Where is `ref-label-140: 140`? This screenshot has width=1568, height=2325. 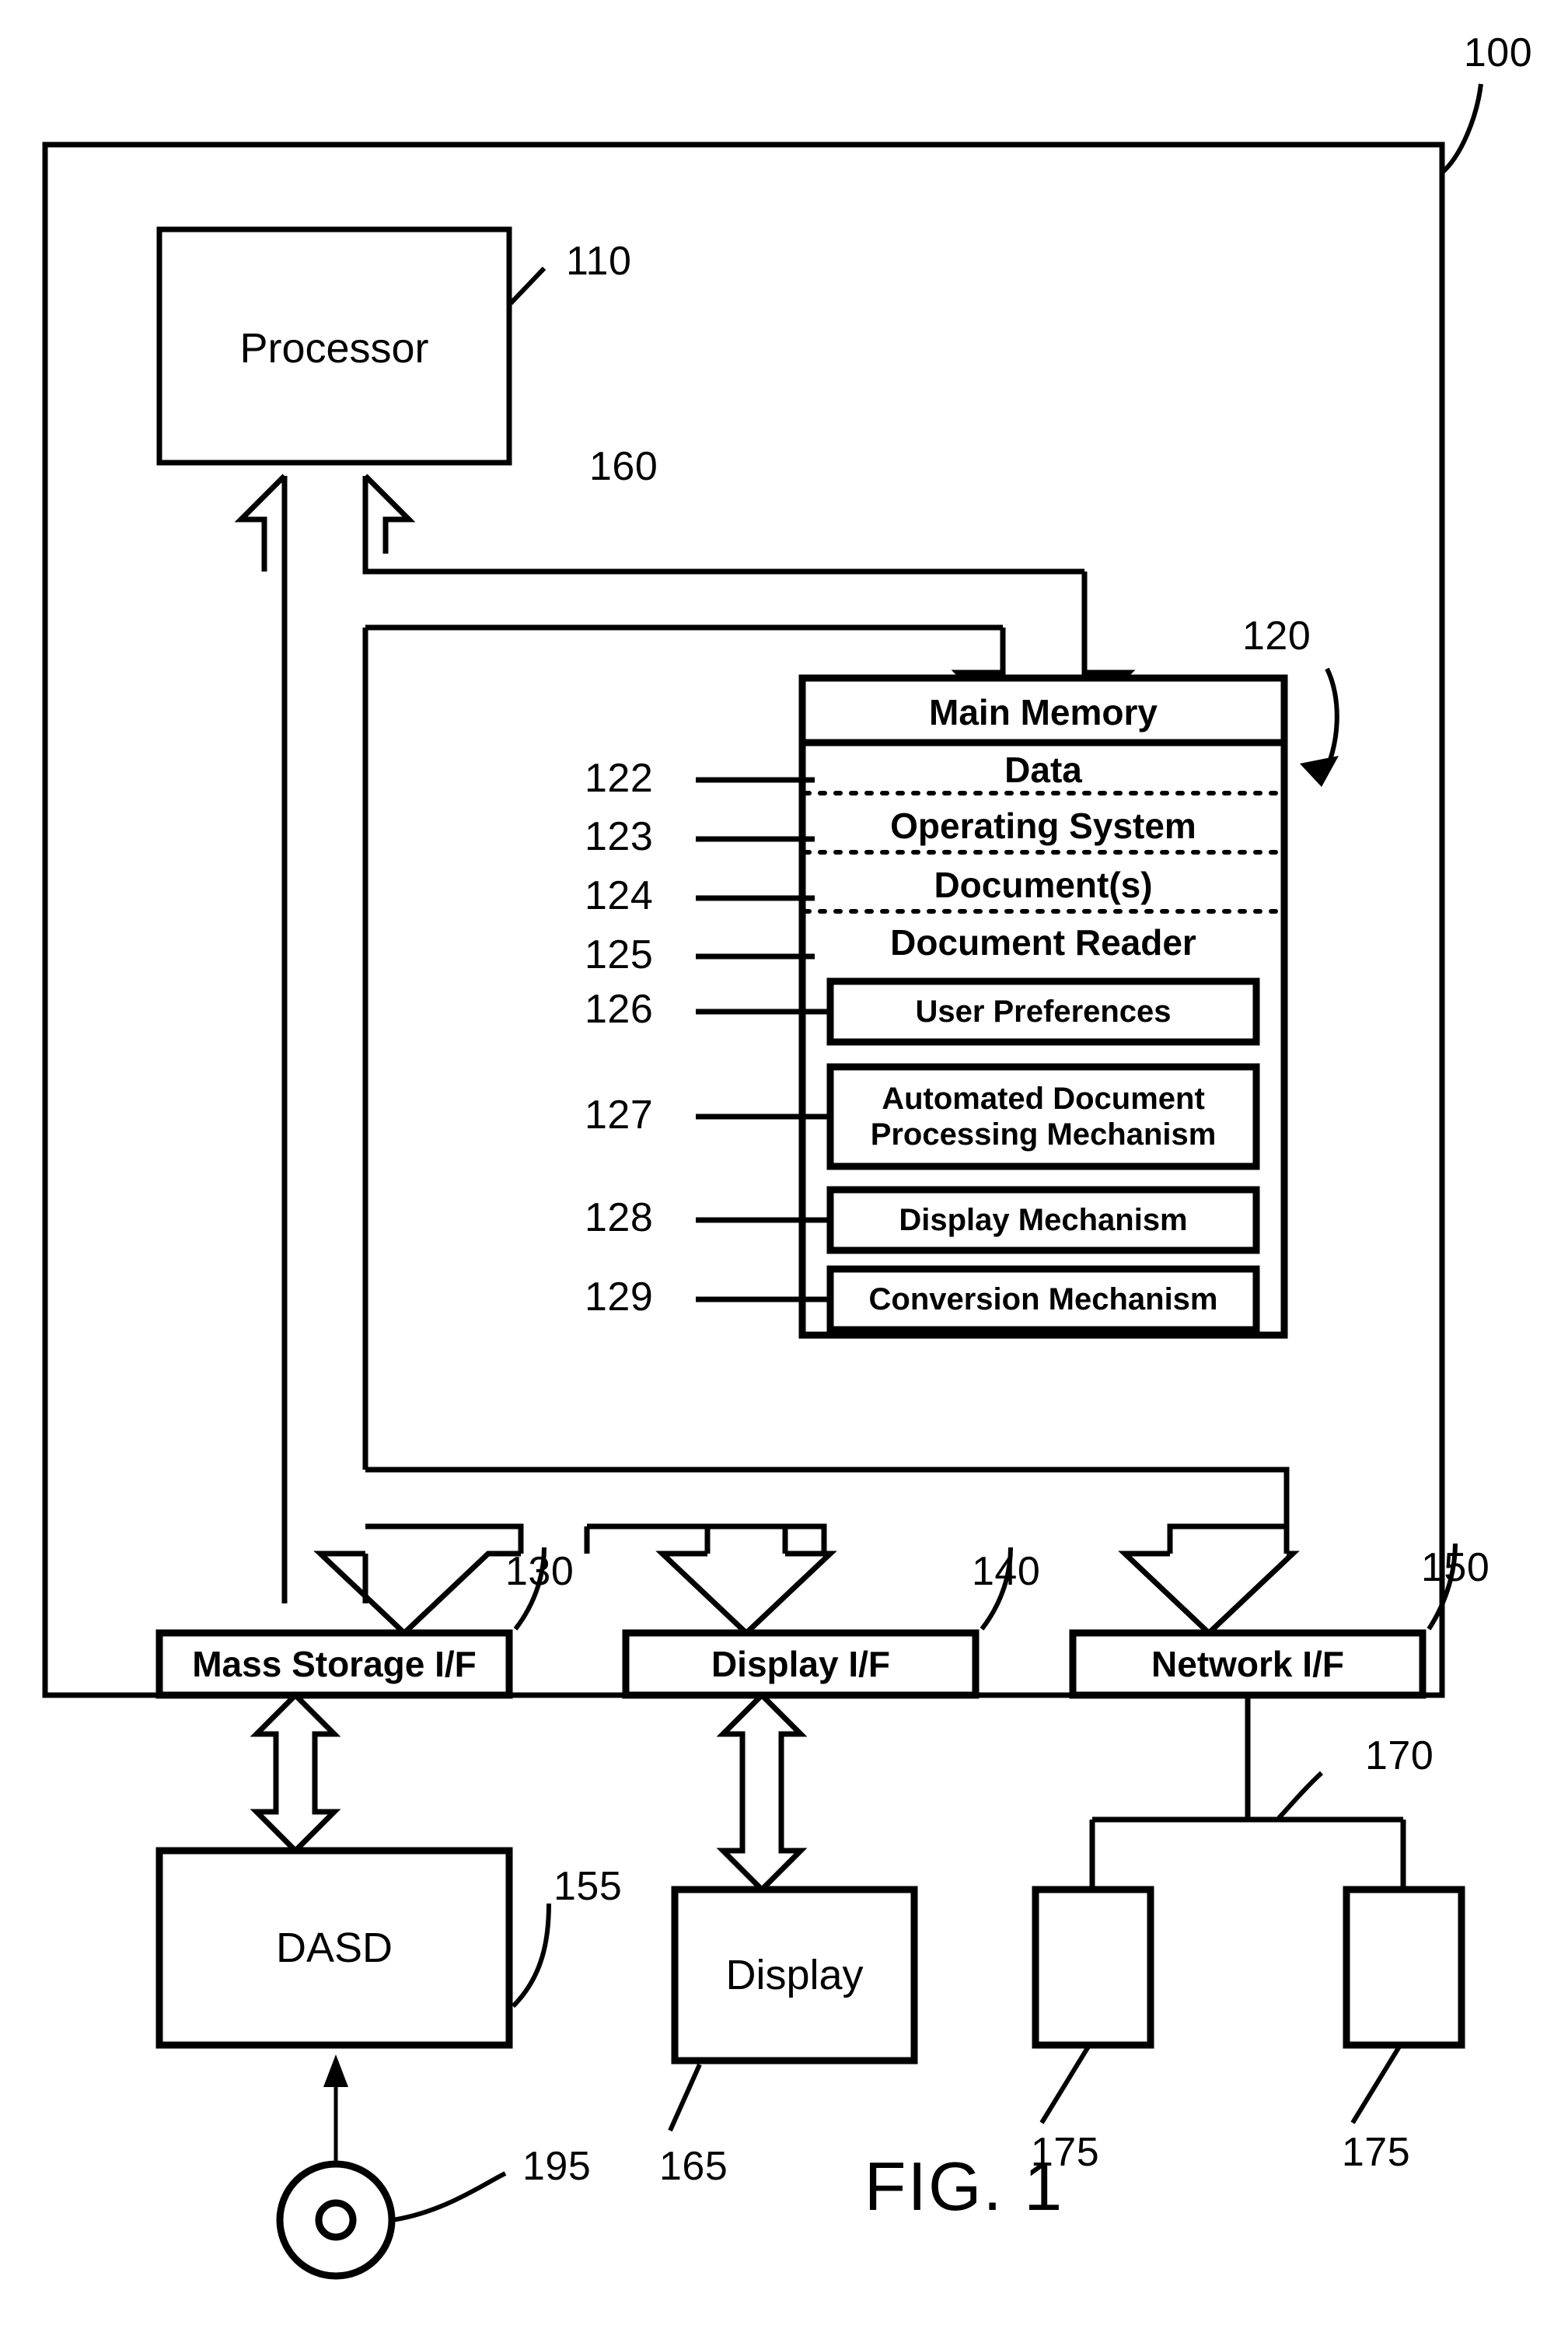 ref-label-140: 140 is located at coordinates (1006, 1572).